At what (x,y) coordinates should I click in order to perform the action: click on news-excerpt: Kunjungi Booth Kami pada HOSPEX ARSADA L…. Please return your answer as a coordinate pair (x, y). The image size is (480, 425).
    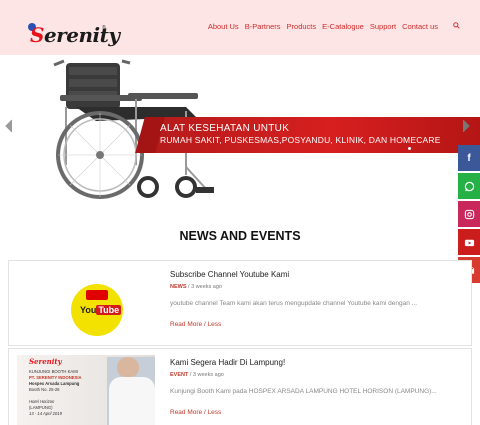
    Looking at the image, I should click on (303, 391).